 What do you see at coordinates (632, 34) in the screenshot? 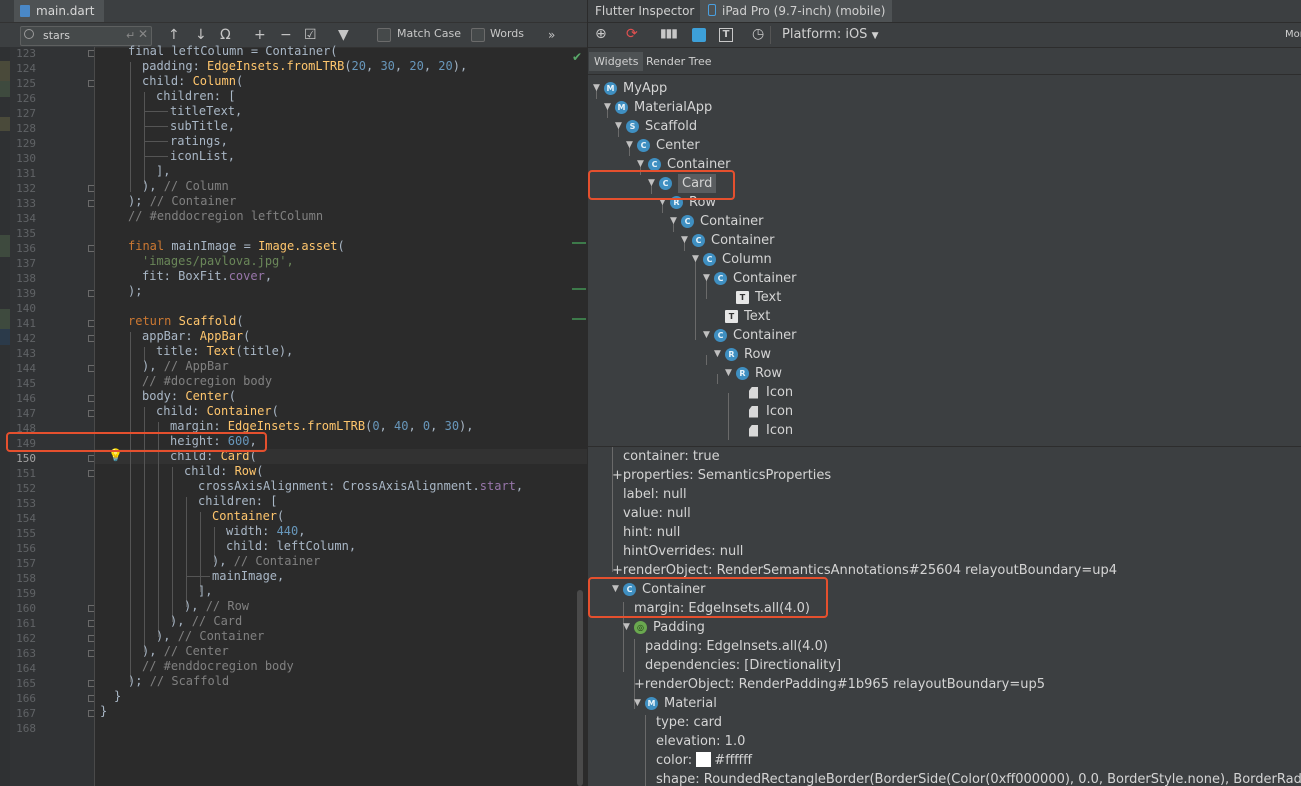
I see `refresh-tree-icon: ⟳` at bounding box center [632, 34].